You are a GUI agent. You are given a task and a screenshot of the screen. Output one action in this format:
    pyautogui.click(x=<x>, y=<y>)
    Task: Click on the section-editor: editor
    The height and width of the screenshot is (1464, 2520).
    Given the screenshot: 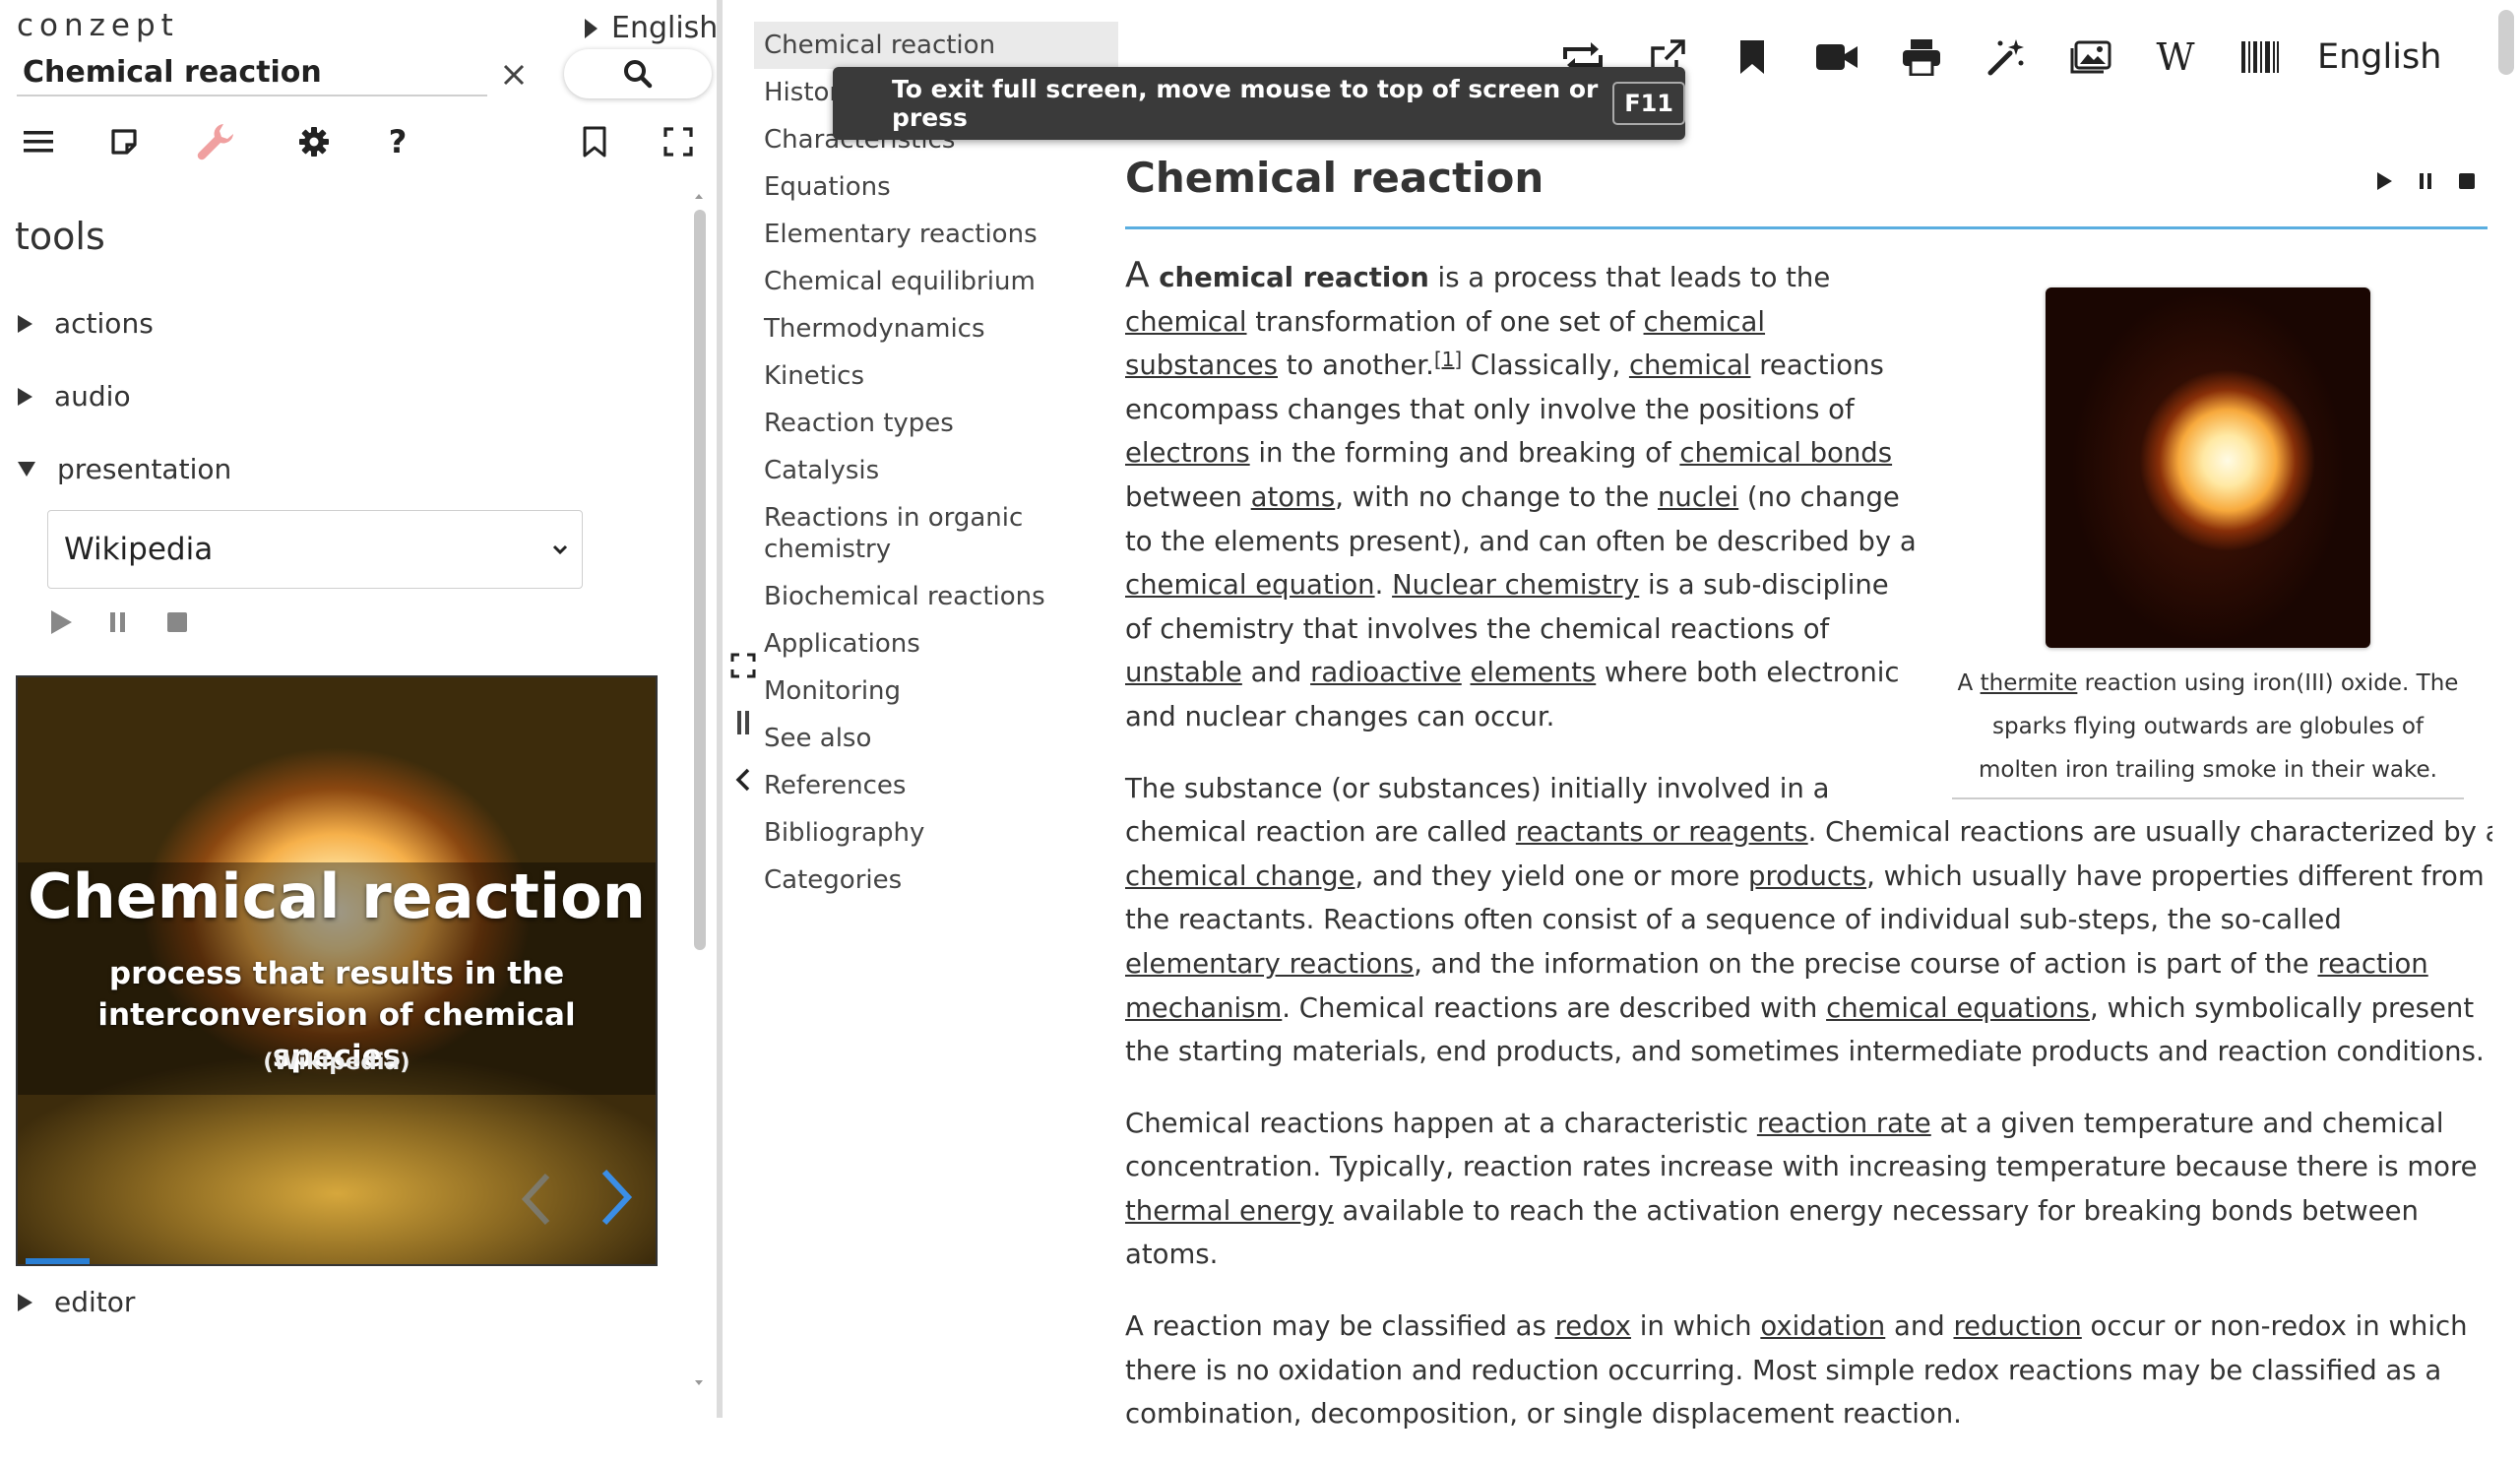 What is the action you would take?
    pyautogui.click(x=76, y=1302)
    